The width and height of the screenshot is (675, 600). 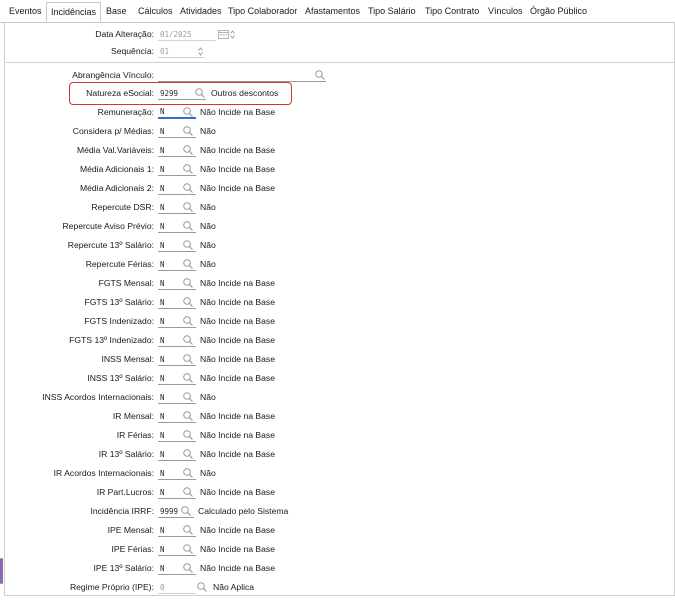 I want to click on incidence-label: IPE 13º Salário:, so click(x=123, y=568).